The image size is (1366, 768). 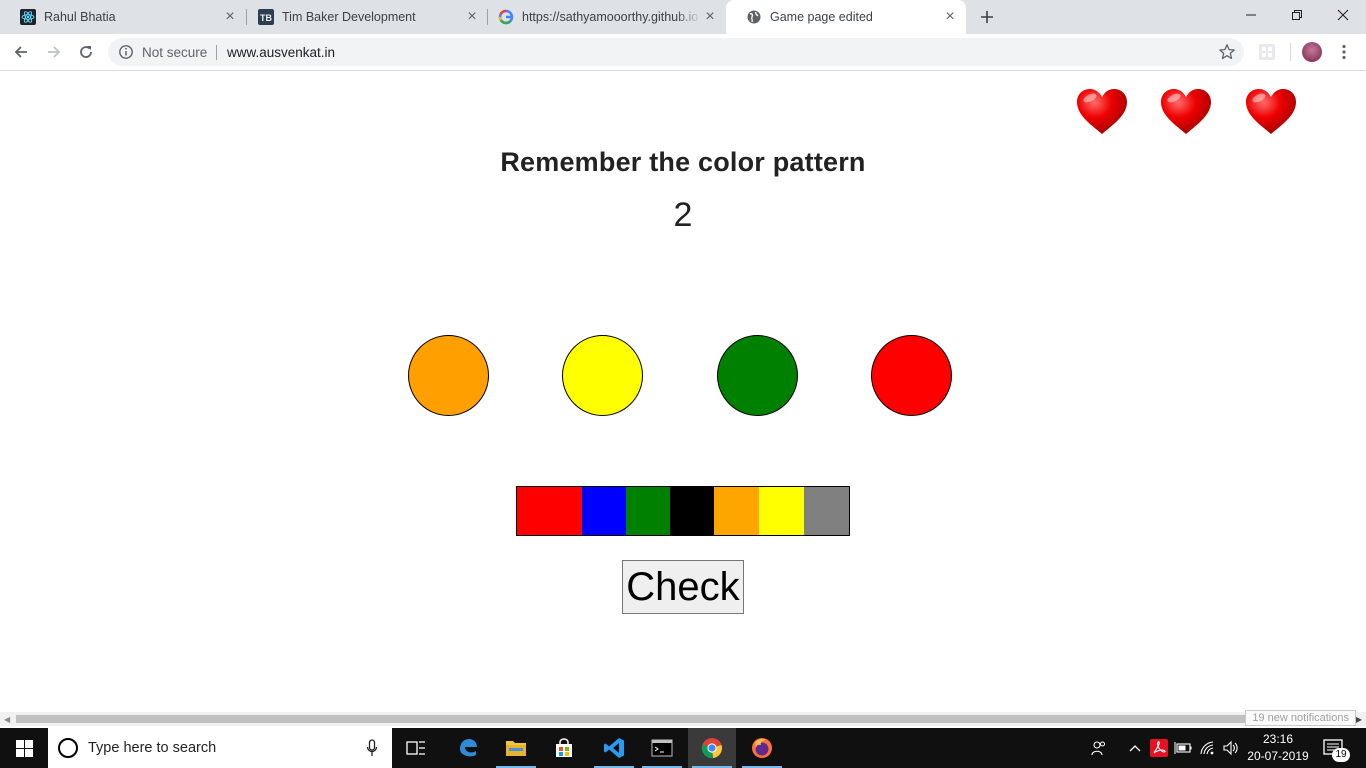 I want to click on edge-icon, so click(x=468, y=748).